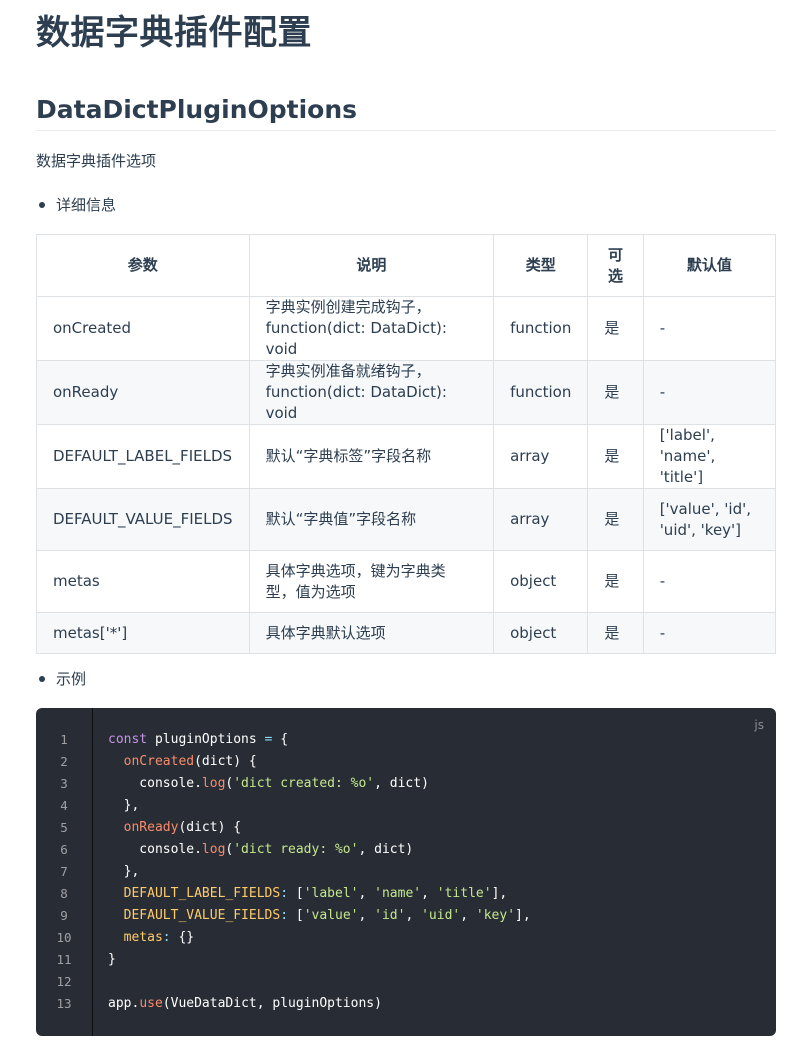 Image resolution: width=800 pixels, height=1052 pixels. I want to click on cell-param: metas['*'], so click(143, 633).